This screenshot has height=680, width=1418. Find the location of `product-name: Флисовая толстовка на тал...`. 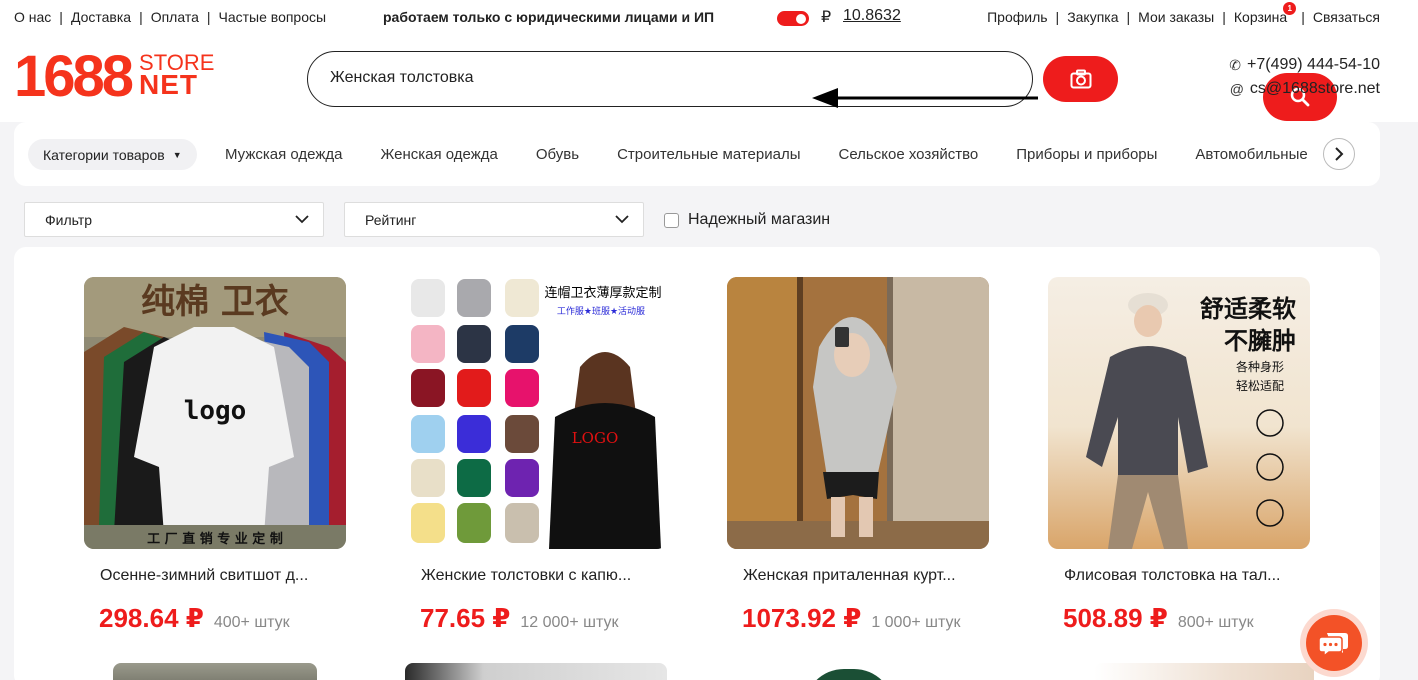

product-name: Флисовая толстовка на тал... is located at coordinates (1187, 576).